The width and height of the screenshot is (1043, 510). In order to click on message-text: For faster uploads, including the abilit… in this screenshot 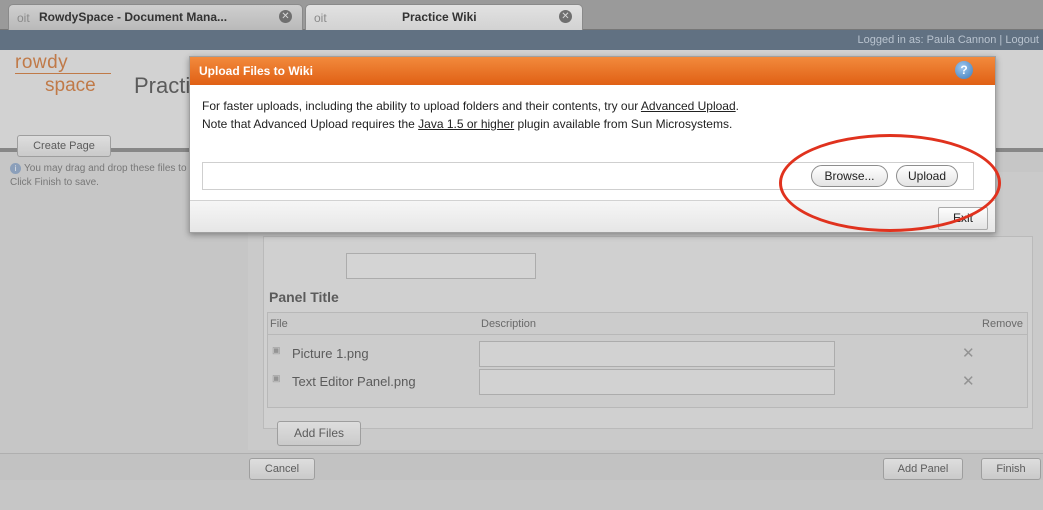, I will do `click(421, 106)`.